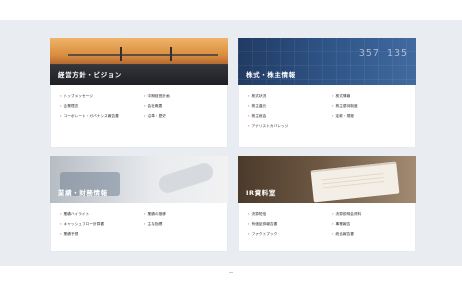  I want to click on hero-ir-image: IR資料室, so click(327, 179).